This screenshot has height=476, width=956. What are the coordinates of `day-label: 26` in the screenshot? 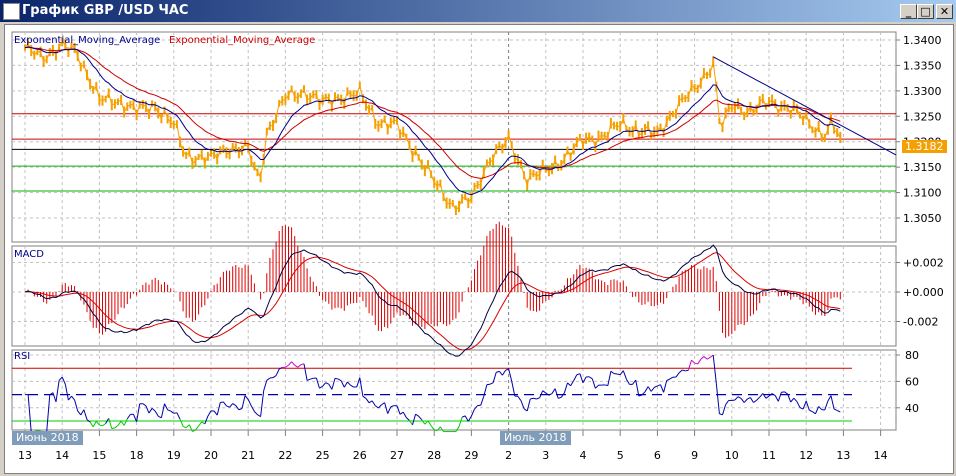 It's located at (360, 455).